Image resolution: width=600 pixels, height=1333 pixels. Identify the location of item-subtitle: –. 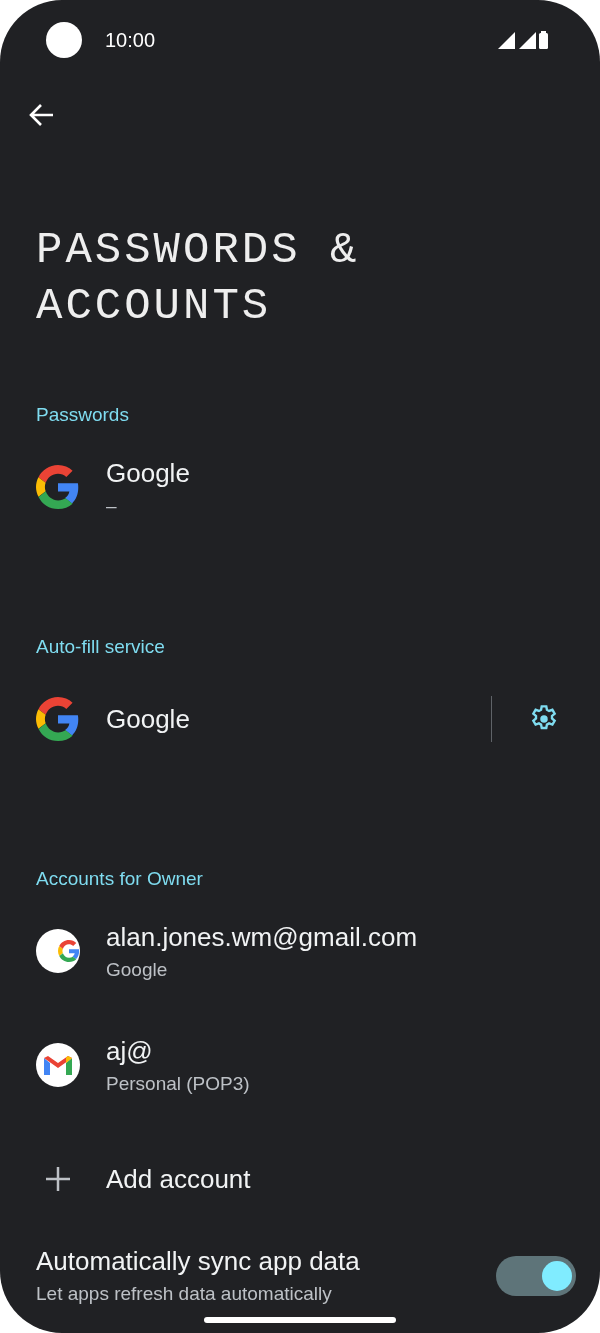
(112, 505).